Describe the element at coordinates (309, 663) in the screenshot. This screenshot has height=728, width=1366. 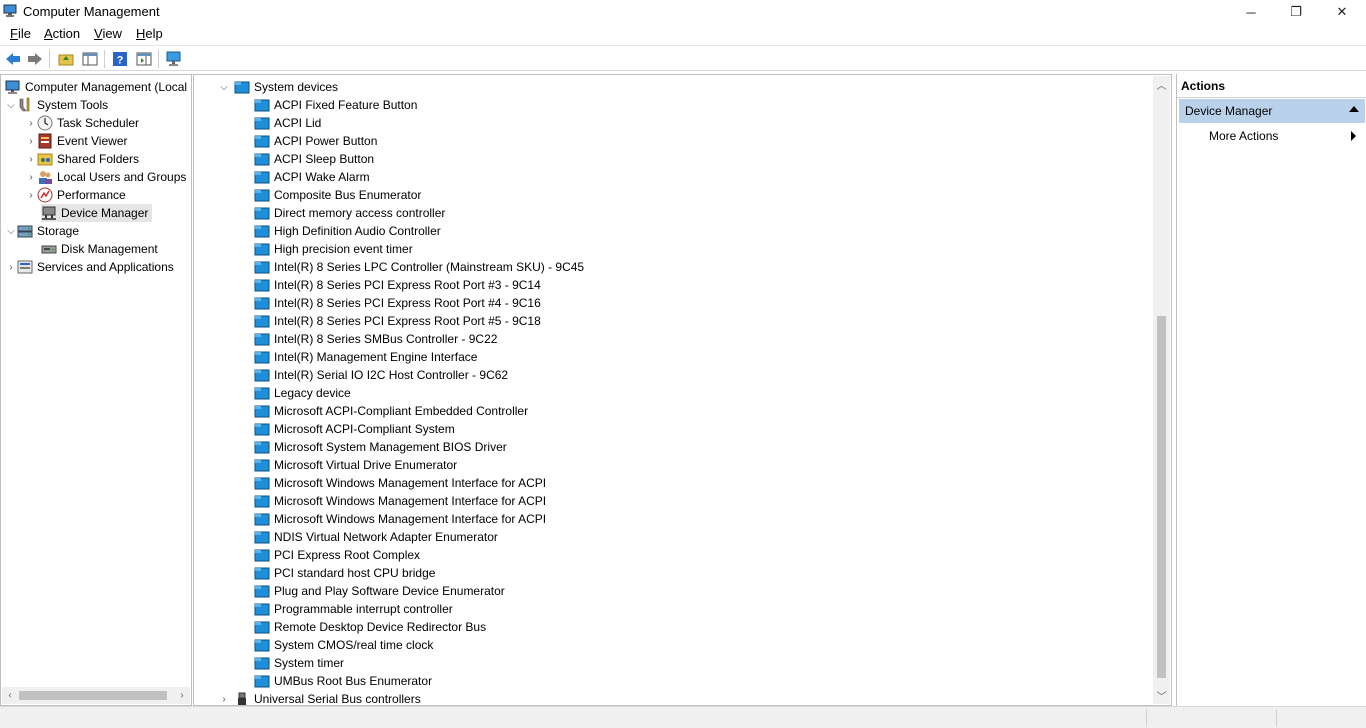
I see `device-label: System timer` at that location.